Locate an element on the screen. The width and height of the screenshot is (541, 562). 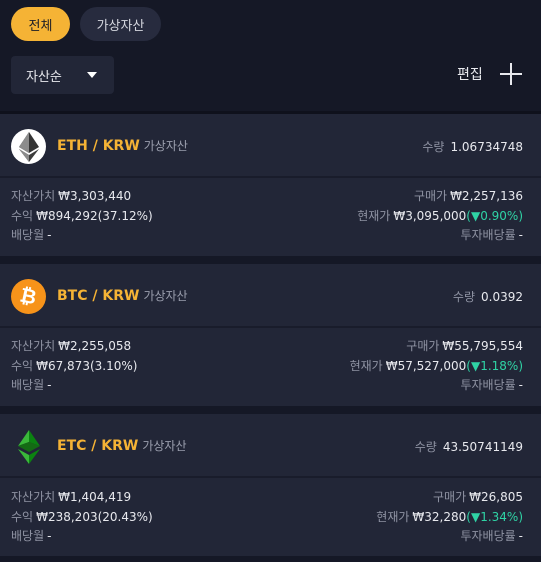
price-change: (▼1.18%) is located at coordinates (494, 366).